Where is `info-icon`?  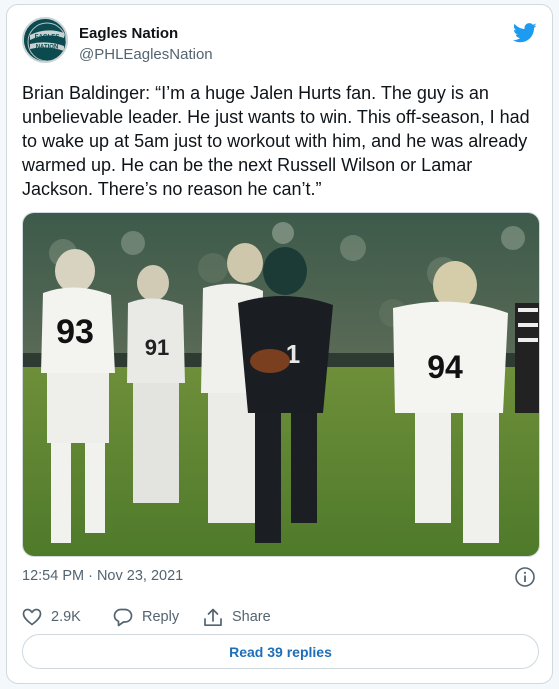 info-icon is located at coordinates (525, 577).